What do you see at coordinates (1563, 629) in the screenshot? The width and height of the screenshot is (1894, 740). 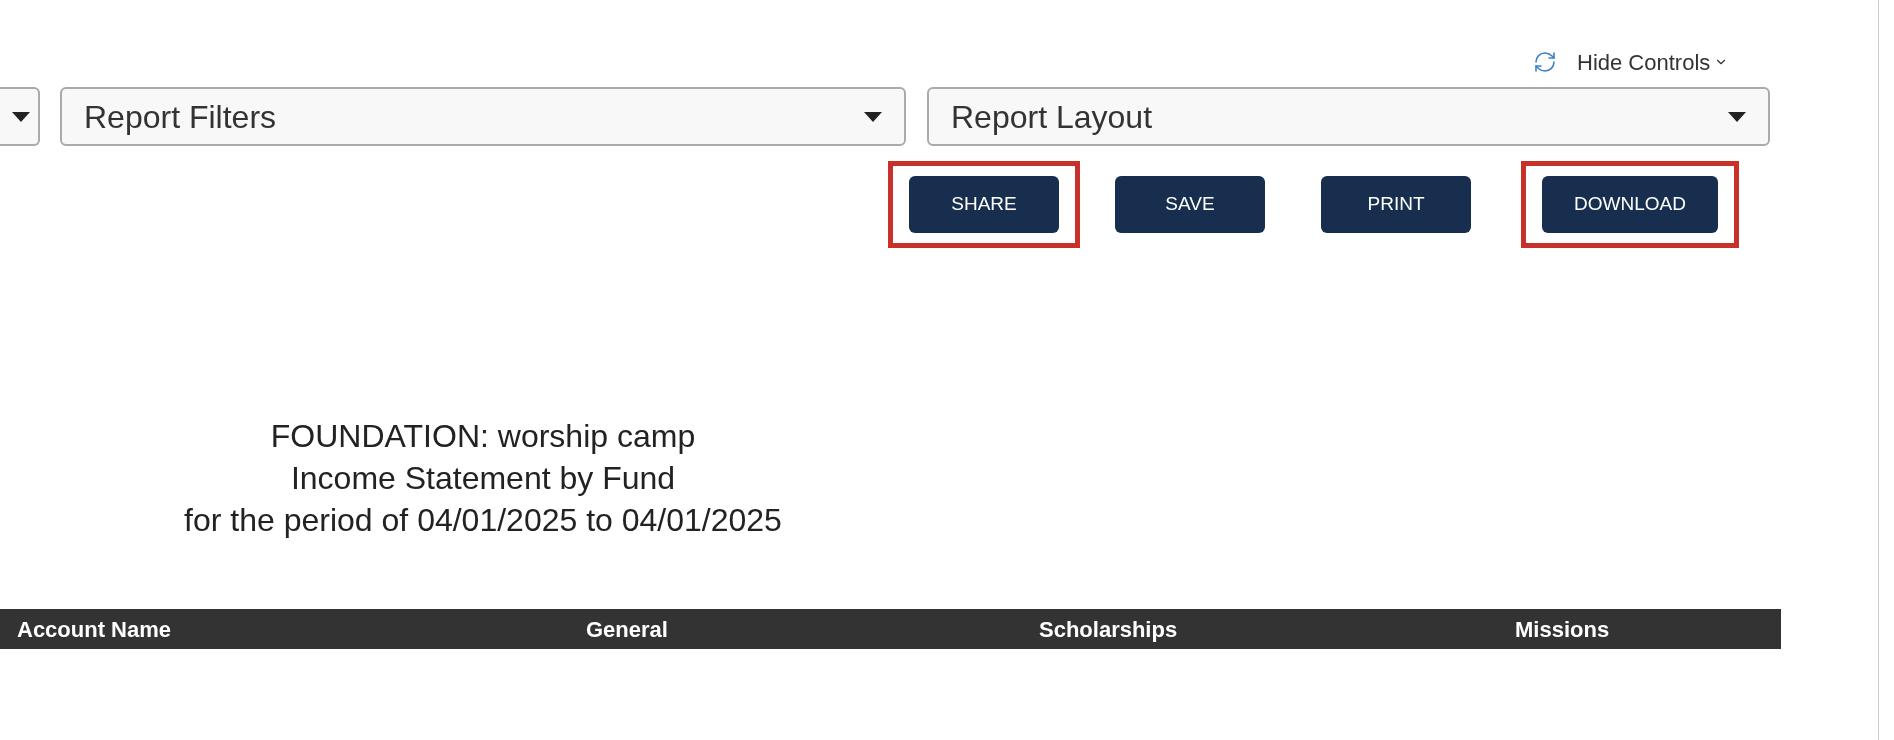 I see `column-header: Missions` at bounding box center [1563, 629].